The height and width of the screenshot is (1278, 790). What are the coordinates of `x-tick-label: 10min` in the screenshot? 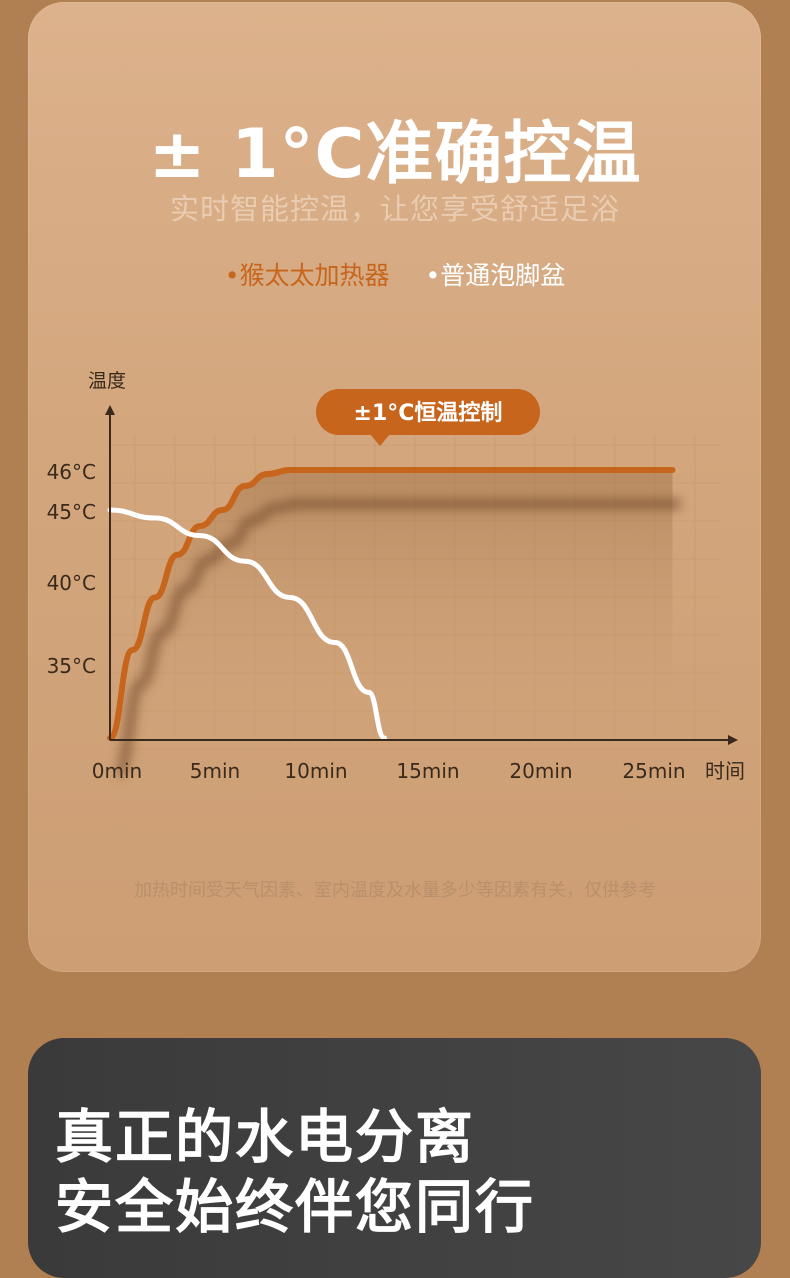 It's located at (315, 771).